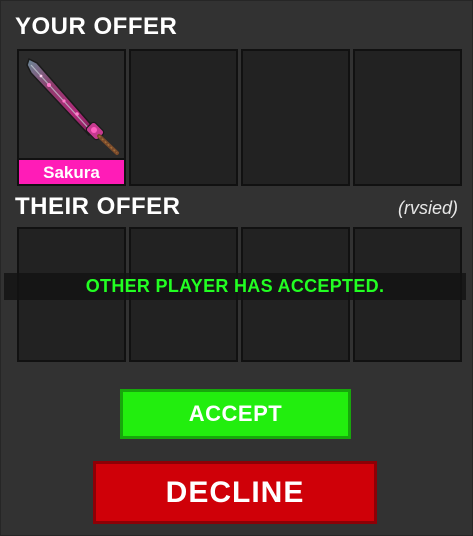  Describe the element at coordinates (235, 414) in the screenshot. I see `accept-button: ACCEPT` at that location.